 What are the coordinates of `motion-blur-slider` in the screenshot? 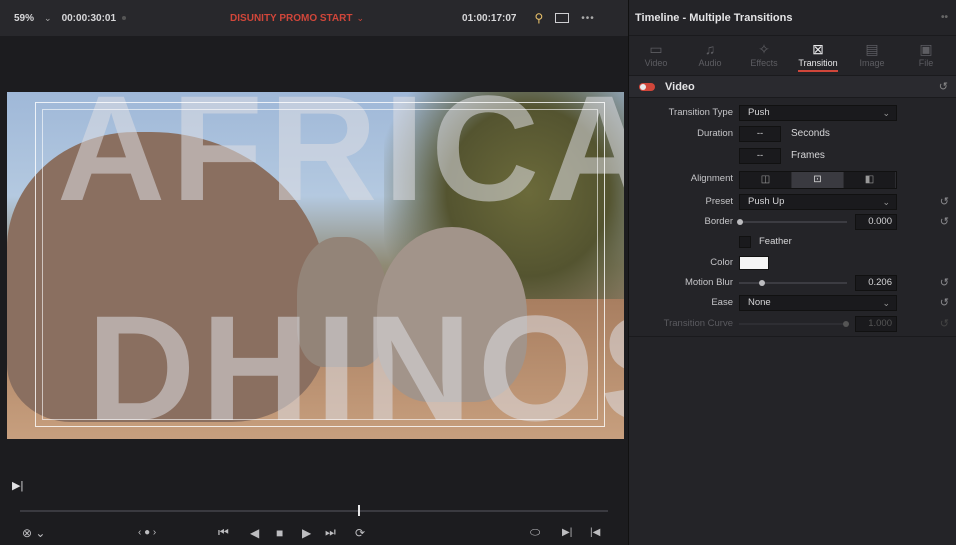 It's located at (793, 283).